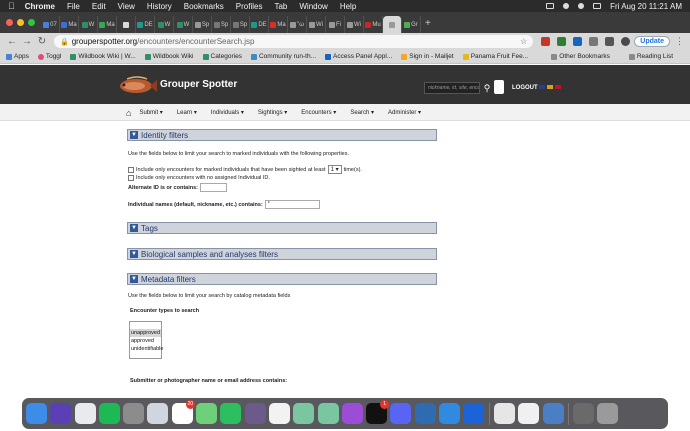  Describe the element at coordinates (474, 413) in the screenshot. I see `dock-onepassword-icon` at that location.